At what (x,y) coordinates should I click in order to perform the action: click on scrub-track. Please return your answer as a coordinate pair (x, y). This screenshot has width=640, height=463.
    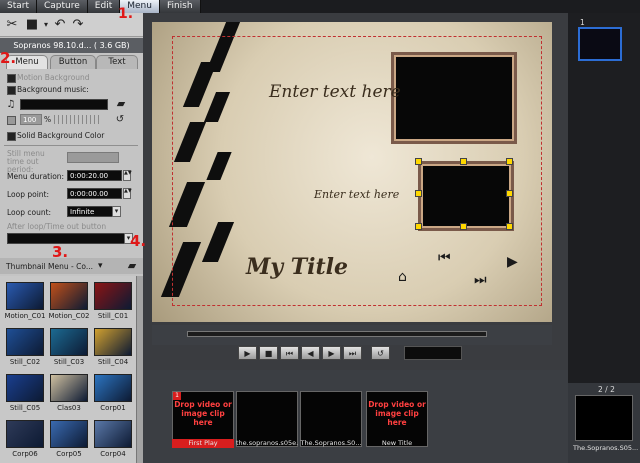
    Looking at the image, I should click on (337, 334).